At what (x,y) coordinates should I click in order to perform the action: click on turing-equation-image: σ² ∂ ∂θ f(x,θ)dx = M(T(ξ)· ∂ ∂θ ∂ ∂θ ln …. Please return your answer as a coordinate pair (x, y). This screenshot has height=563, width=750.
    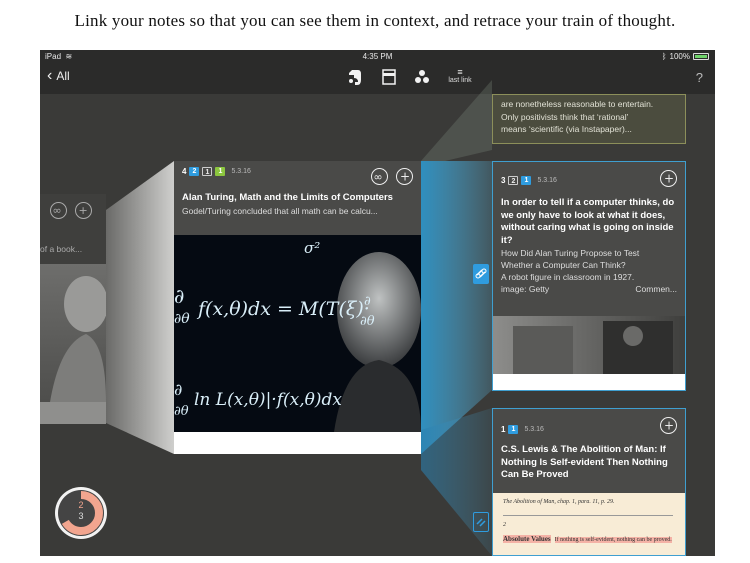
    Looking at the image, I should click on (297, 333).